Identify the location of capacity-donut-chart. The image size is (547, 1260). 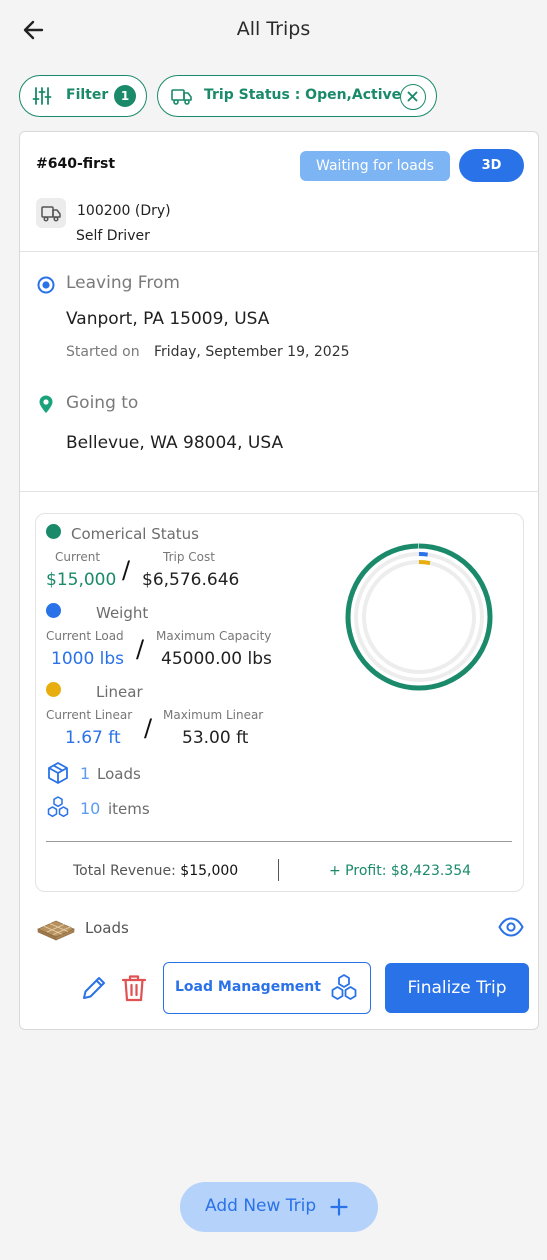
(419, 617).